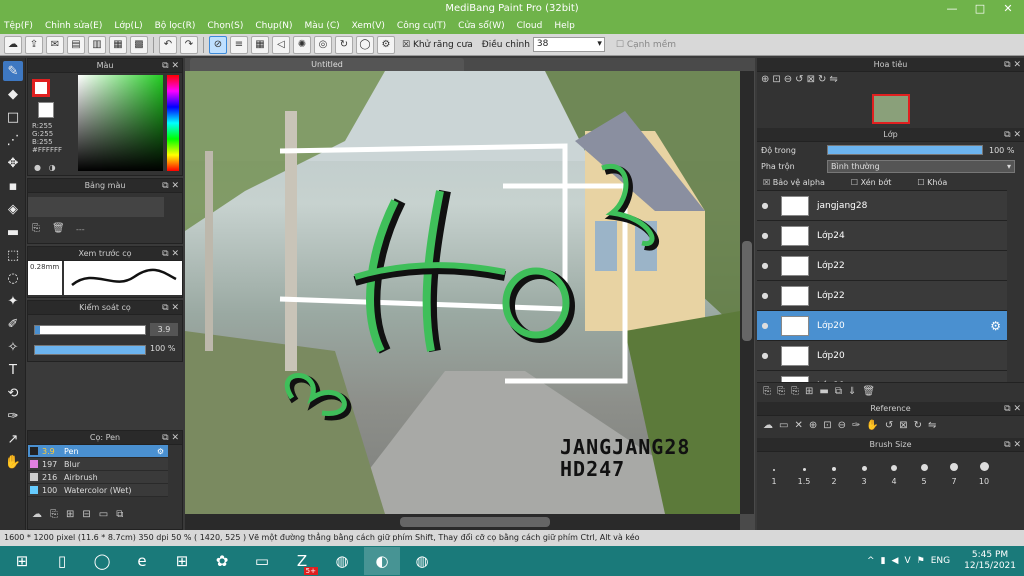  Describe the element at coordinates (98, 464) in the screenshot. I see `brush-list-item: 197 Blur` at that location.